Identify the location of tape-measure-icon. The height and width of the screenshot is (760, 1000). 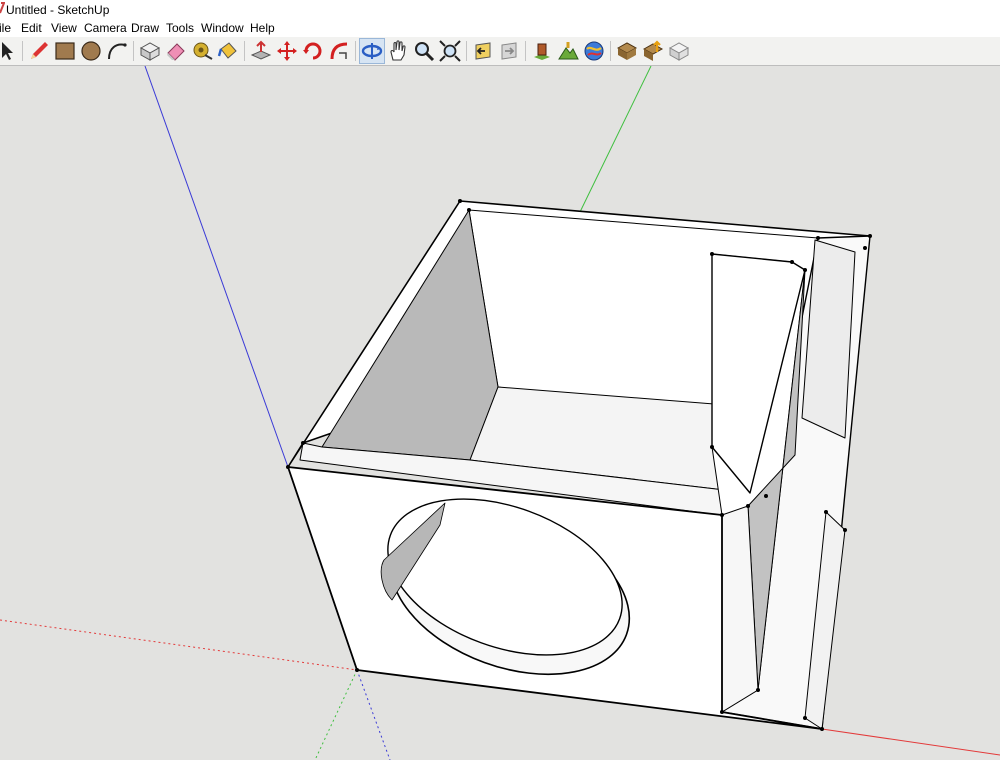
(203, 51).